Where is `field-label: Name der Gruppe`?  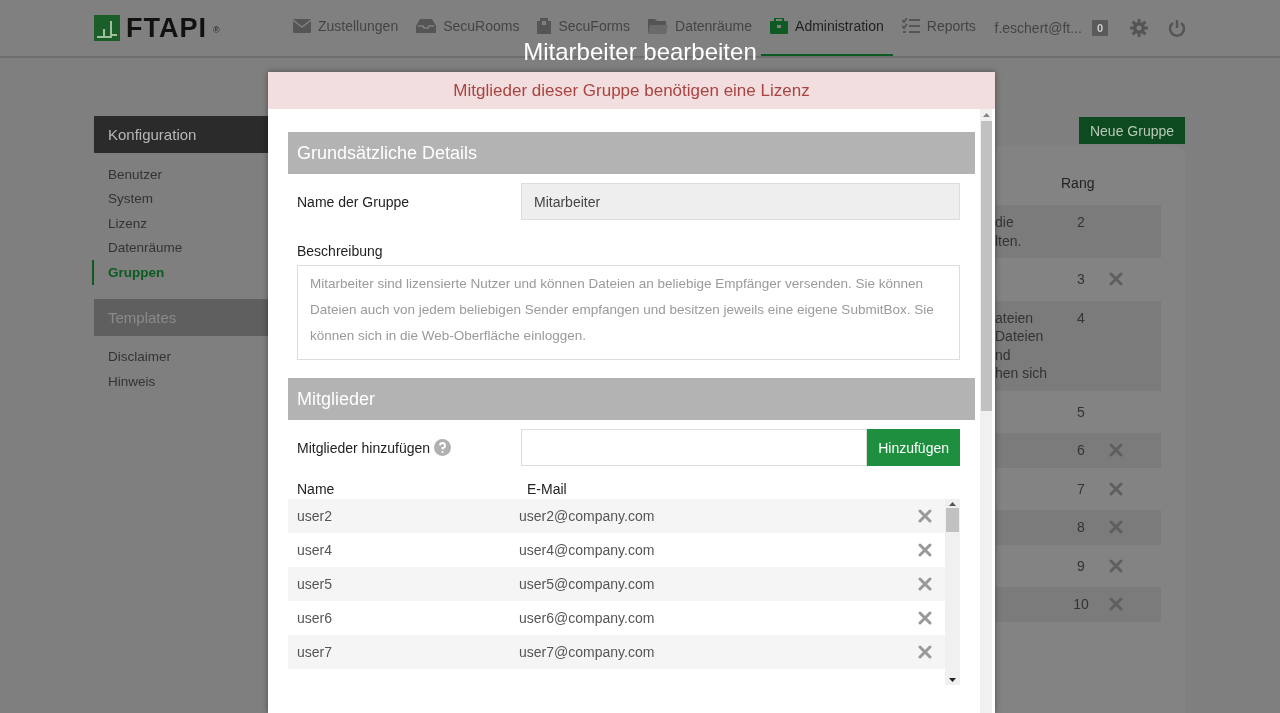 field-label: Name der Gruppe is located at coordinates (354, 201).